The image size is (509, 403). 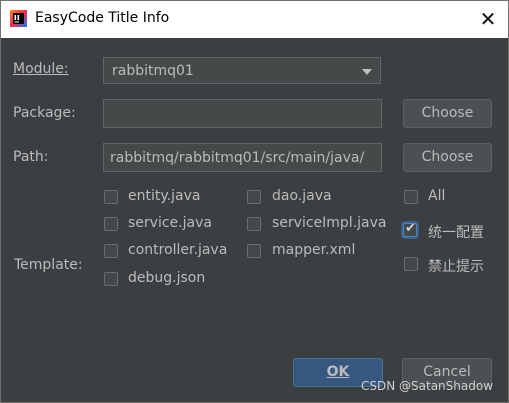 What do you see at coordinates (329, 223) in the screenshot?
I see `template-label-serviceimpl: serviceImpl.java` at bounding box center [329, 223].